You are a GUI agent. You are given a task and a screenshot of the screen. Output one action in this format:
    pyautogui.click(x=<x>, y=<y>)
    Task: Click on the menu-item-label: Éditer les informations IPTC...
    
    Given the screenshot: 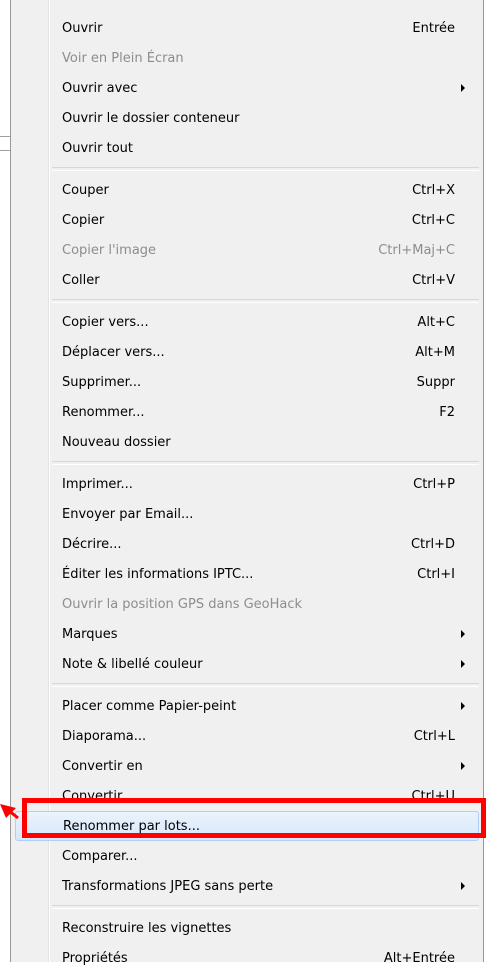 What is the action you would take?
    pyautogui.click(x=158, y=574)
    